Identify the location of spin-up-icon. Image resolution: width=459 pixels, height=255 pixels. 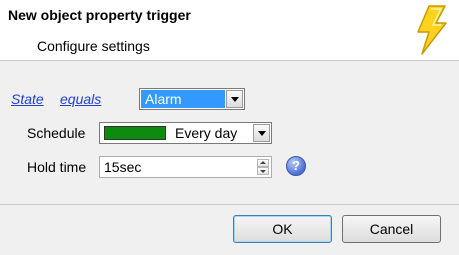
(263, 163).